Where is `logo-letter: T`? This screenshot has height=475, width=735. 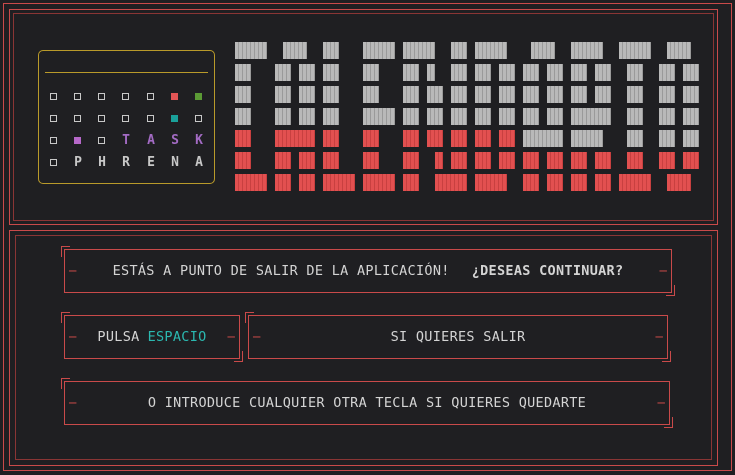
logo-letter: T is located at coordinates (126, 140).